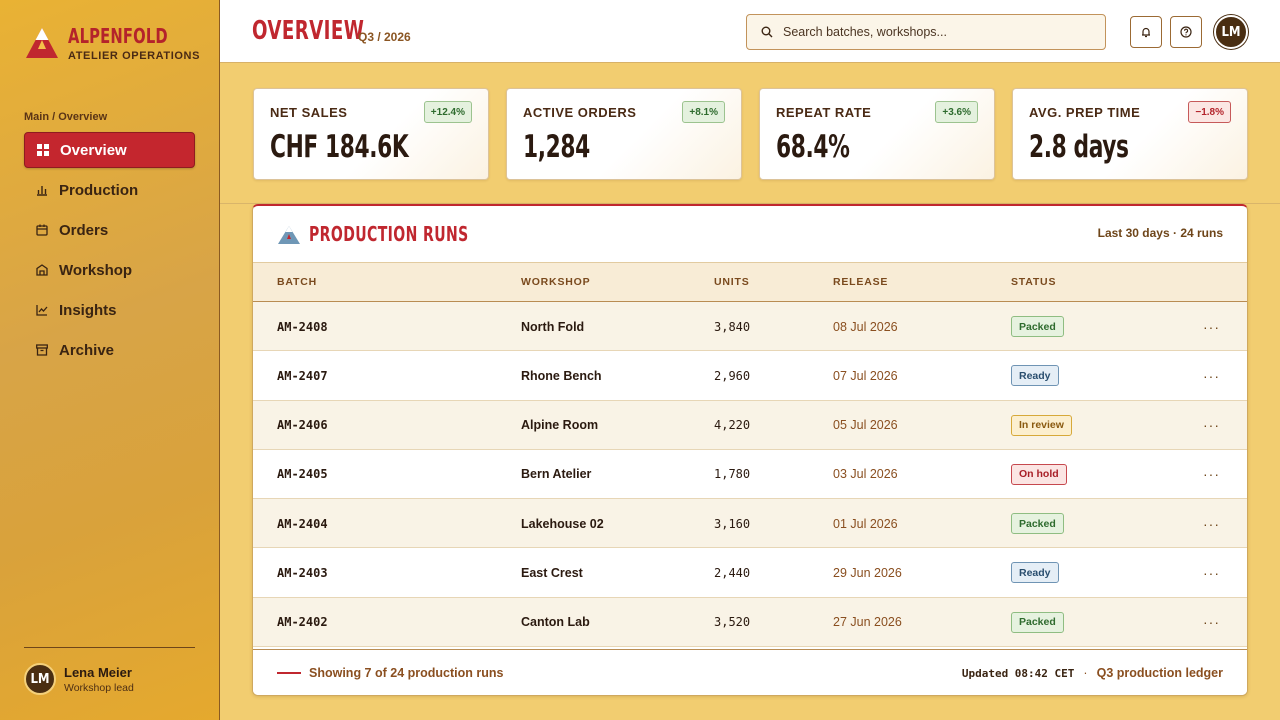 This screenshot has height=720, width=1280. I want to click on search-icon, so click(767, 32).